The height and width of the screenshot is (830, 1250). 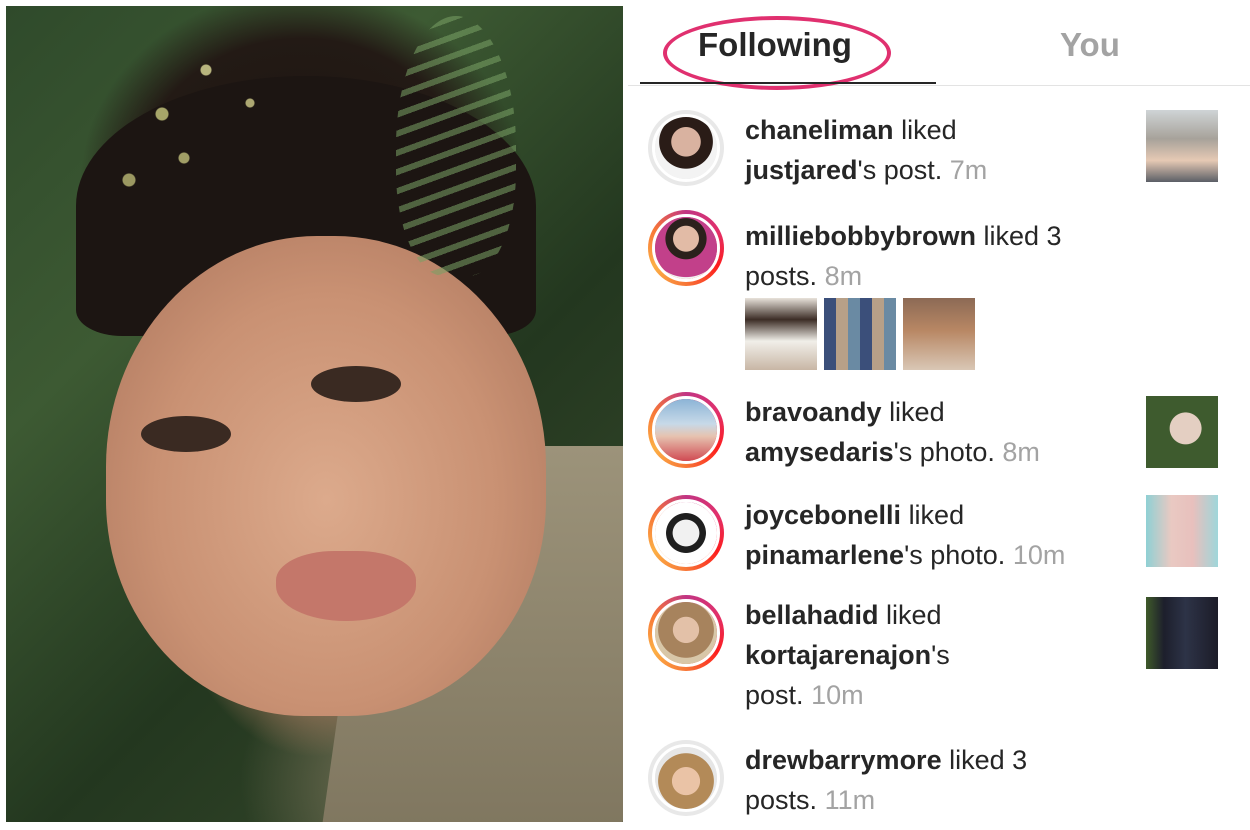 I want to click on username: bravoandy, so click(x=813, y=412).